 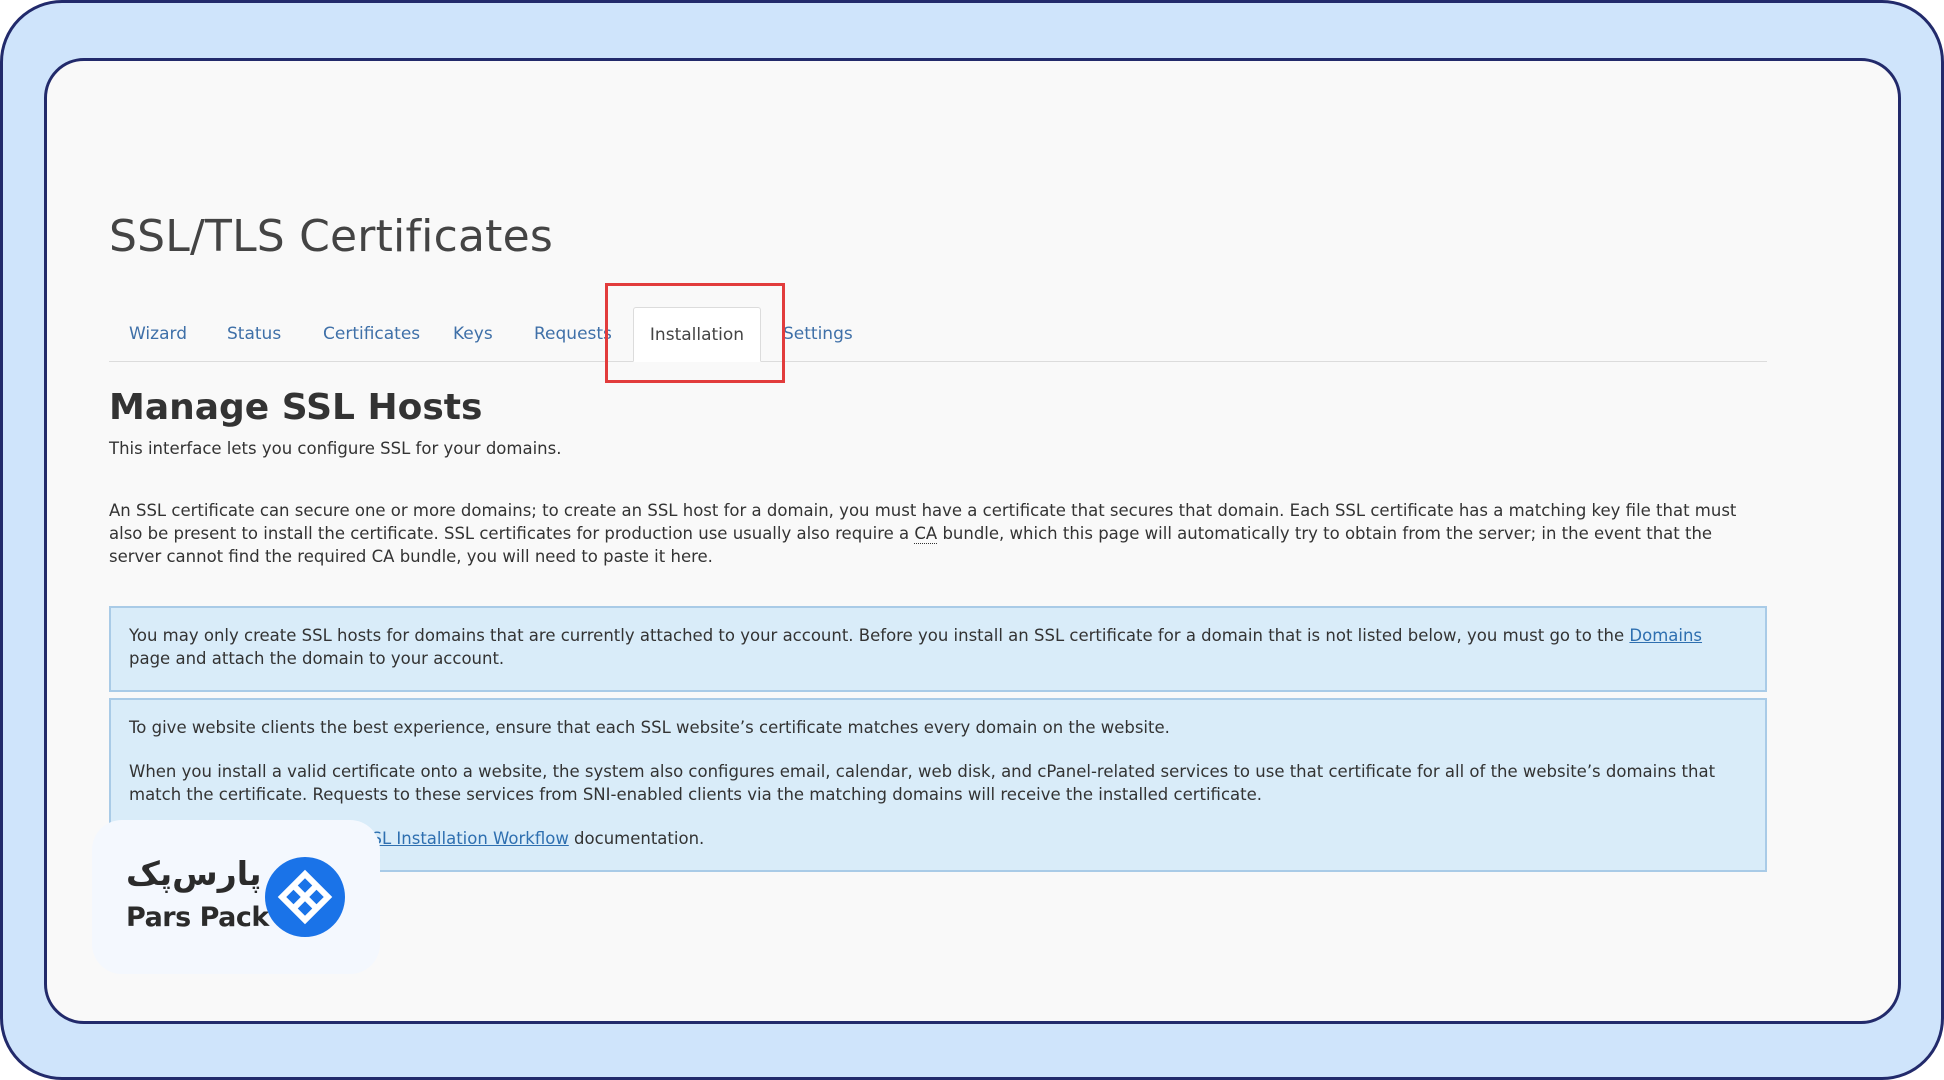 What do you see at coordinates (236, 897) in the screenshot?
I see `parspack-logo-badge: پارس‌پک Pars Pack` at bounding box center [236, 897].